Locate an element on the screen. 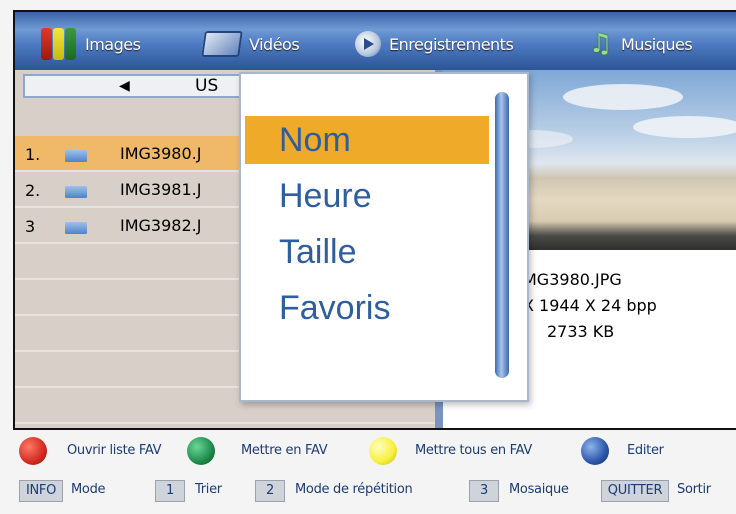 This screenshot has height=514, width=736. file-name: IMG3980.J is located at coordinates (161, 153).